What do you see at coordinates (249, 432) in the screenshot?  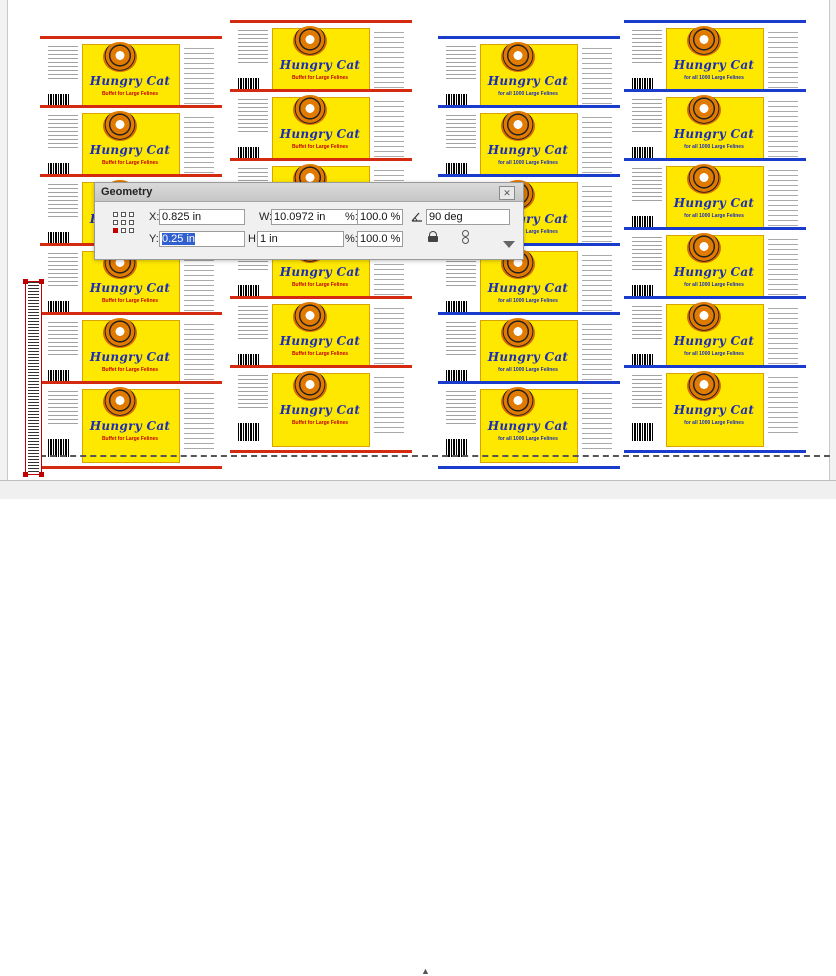 I see `barcode-icon` at bounding box center [249, 432].